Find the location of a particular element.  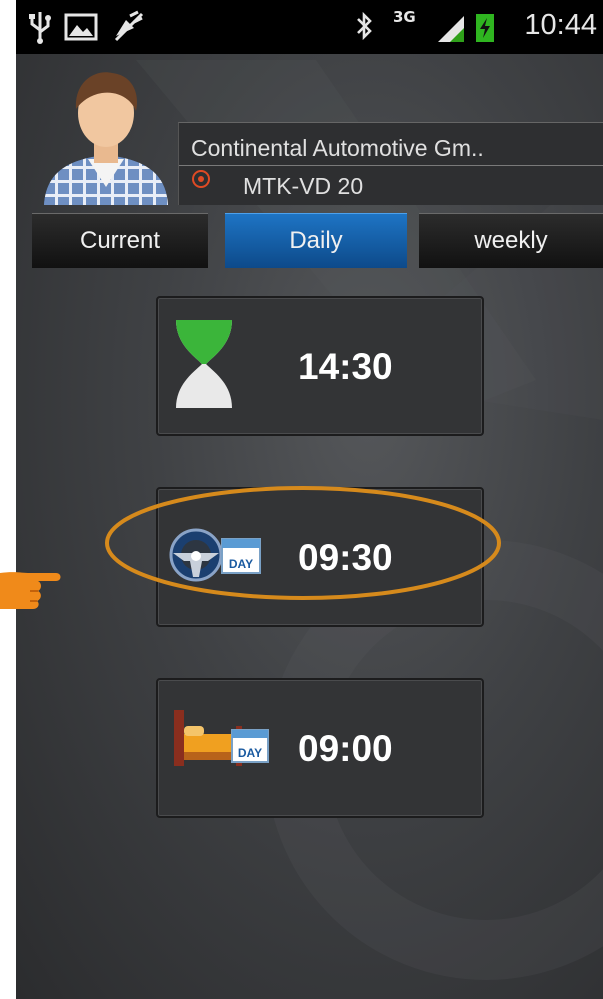

network-type: 3G is located at coordinates (404, 17).